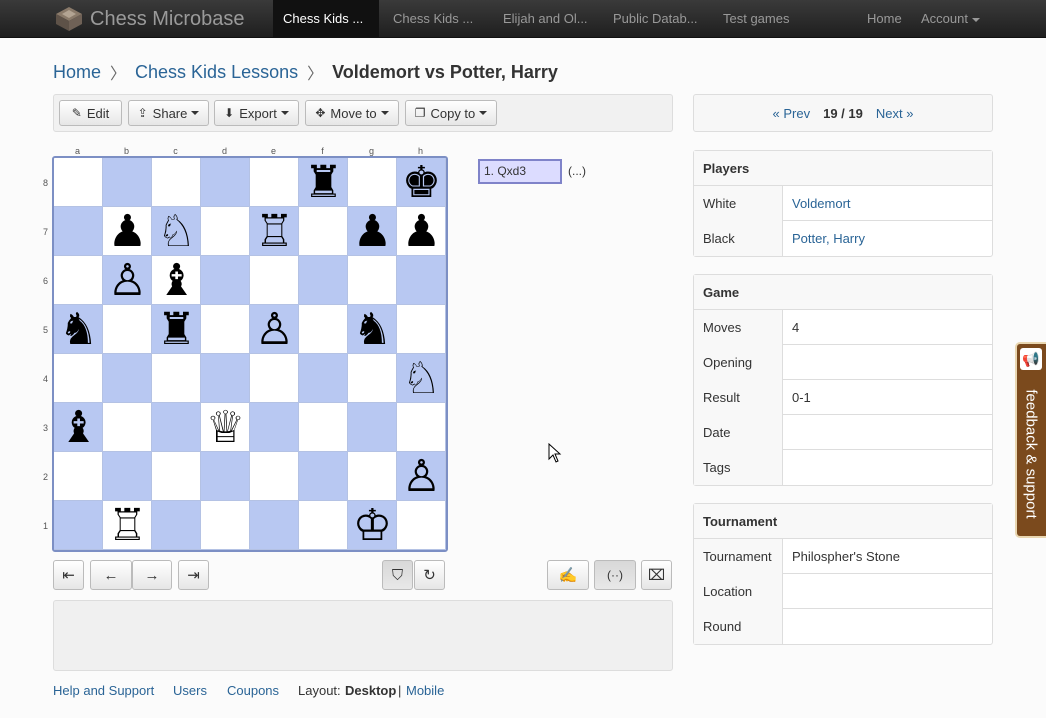 Image resolution: width=1046 pixels, height=718 pixels. What do you see at coordinates (656, 575) in the screenshot?
I see `settings-button: ⌧` at bounding box center [656, 575].